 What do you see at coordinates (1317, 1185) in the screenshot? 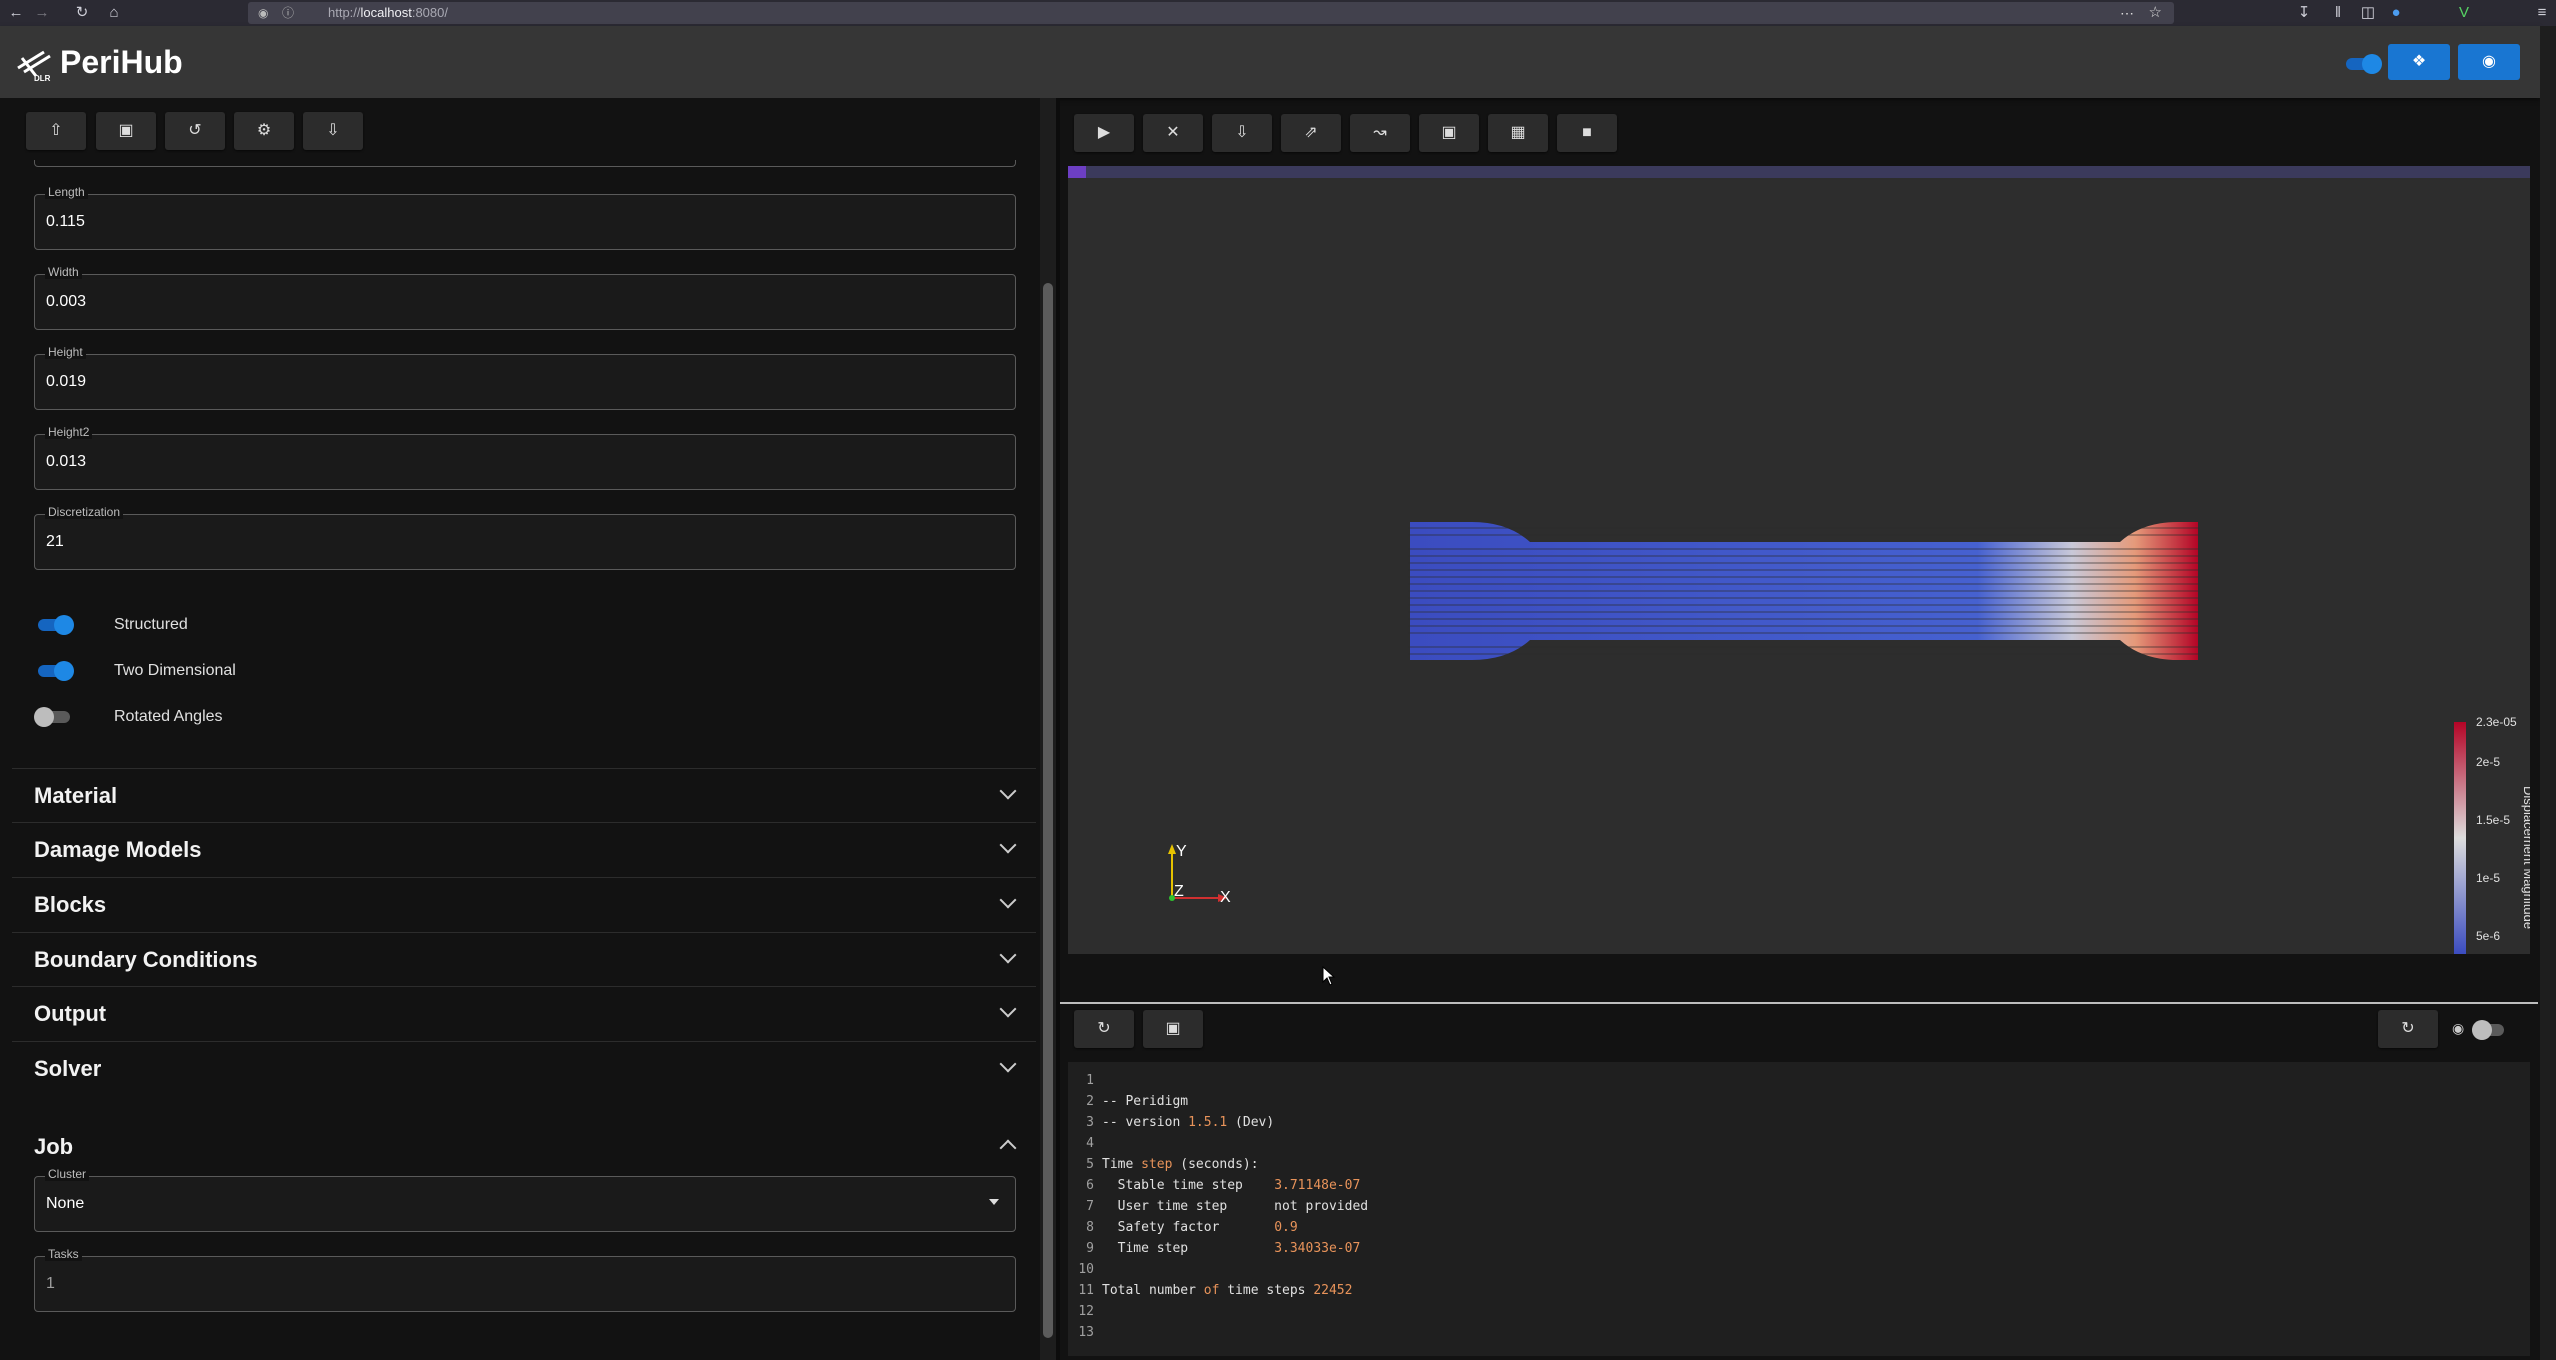
I see `log-text: 3.71148e-07` at bounding box center [1317, 1185].